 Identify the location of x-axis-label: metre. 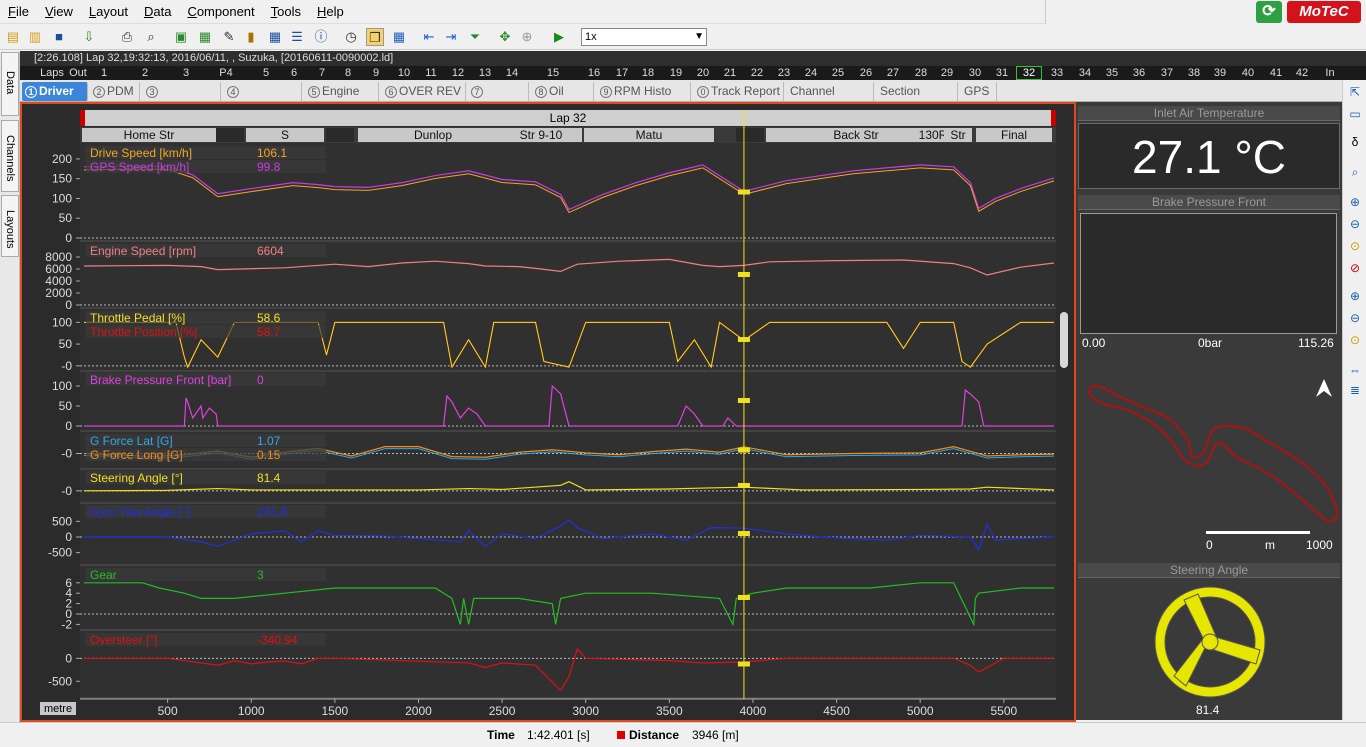
(58, 709).